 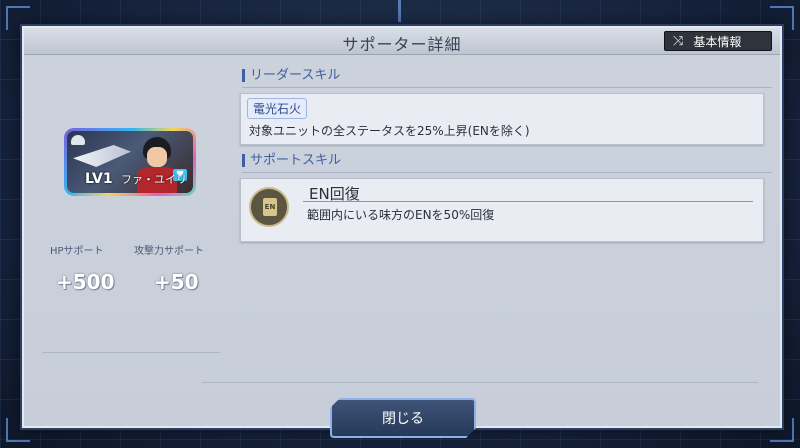 I want to click on edge-tick, so click(x=399, y=11).